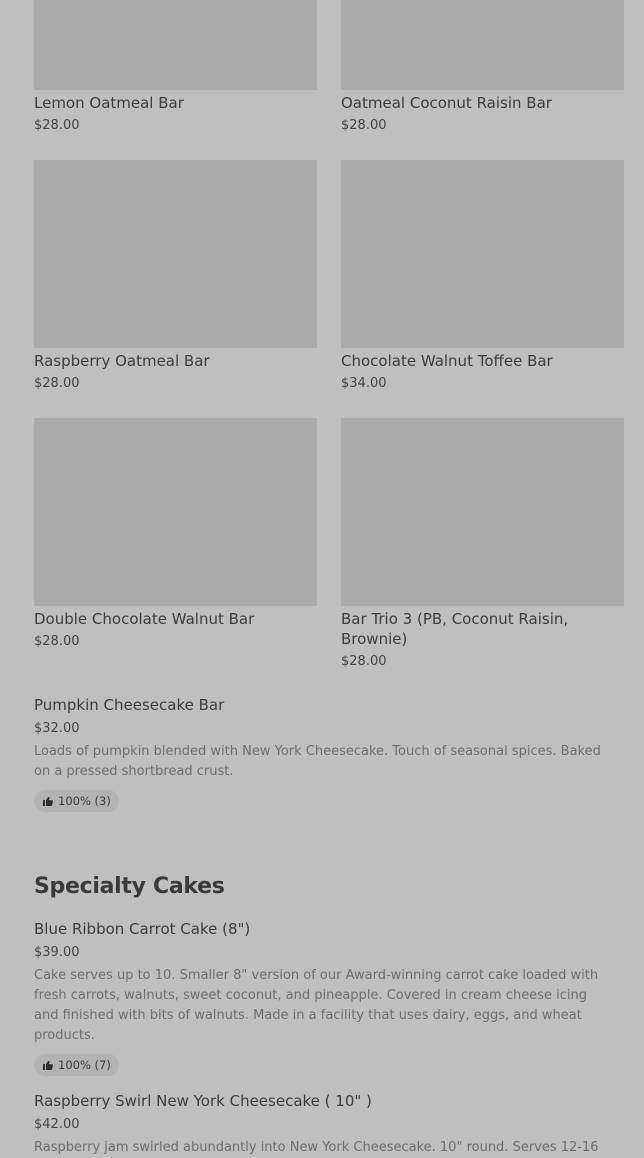  I want to click on menu-card-lemon-oatmeal-bar: Lemon Oatmeal Bar $28.00, so click(175, 67).